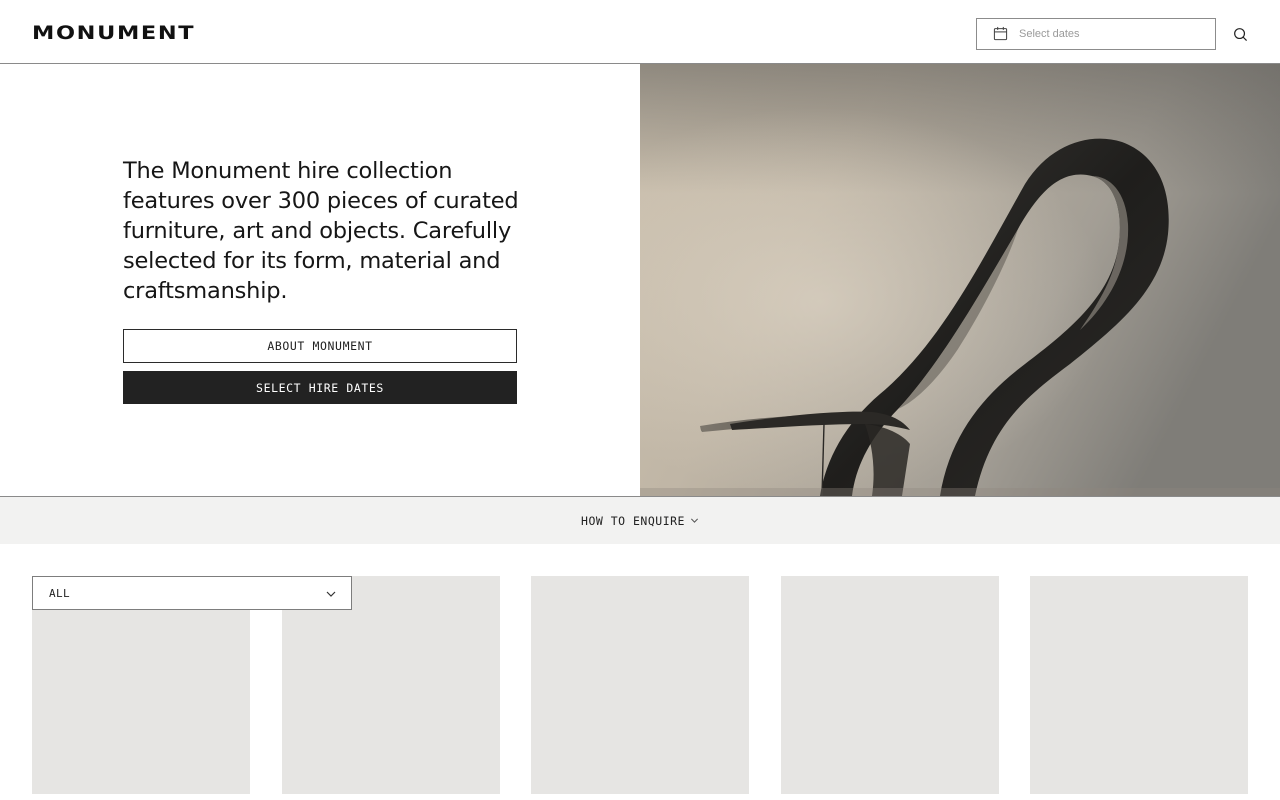  What do you see at coordinates (1096, 34) in the screenshot?
I see `date-select-field: Select dates` at bounding box center [1096, 34].